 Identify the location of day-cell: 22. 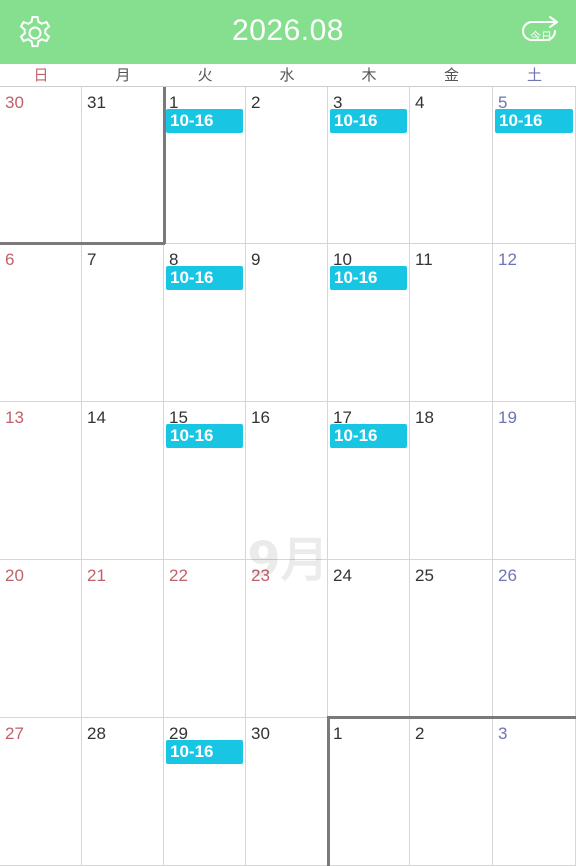
(205, 639).